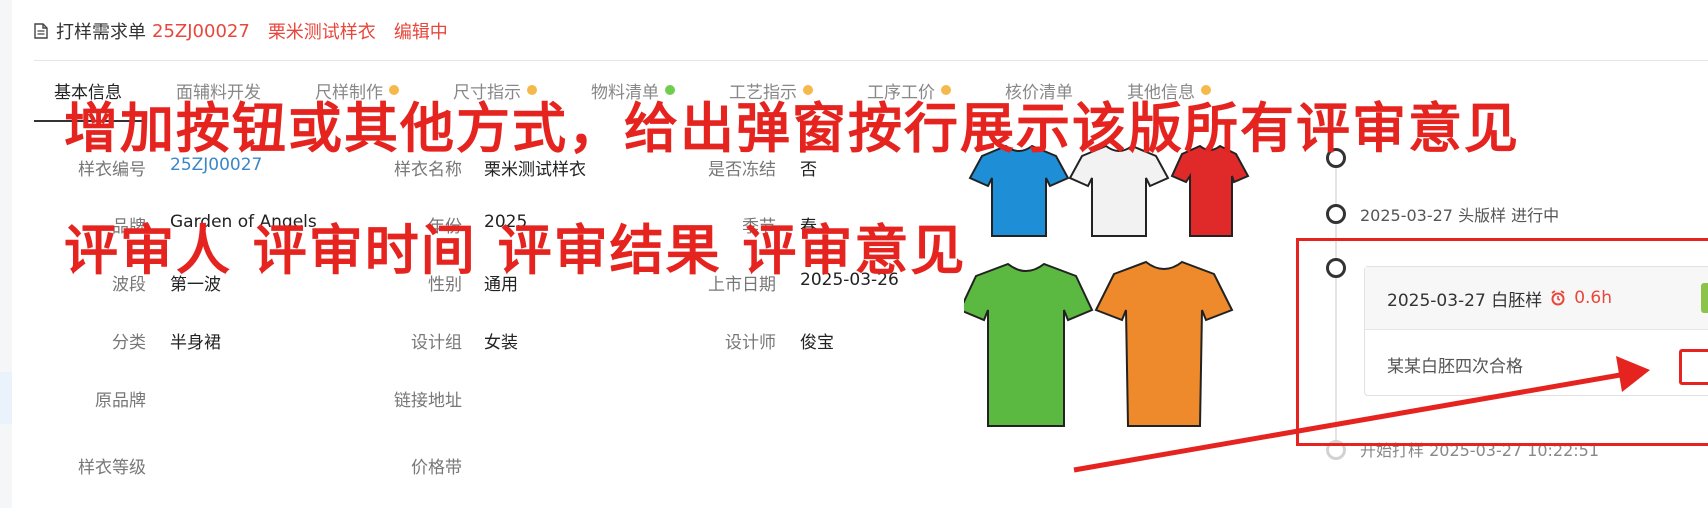  Describe the element at coordinates (321, 32) in the screenshot. I see `sample-name: 栗米测试样衣` at that location.